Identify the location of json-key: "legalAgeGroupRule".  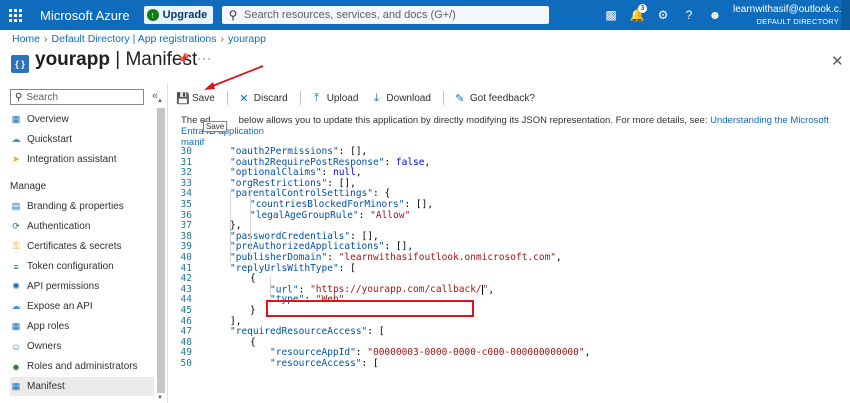
(304, 215).